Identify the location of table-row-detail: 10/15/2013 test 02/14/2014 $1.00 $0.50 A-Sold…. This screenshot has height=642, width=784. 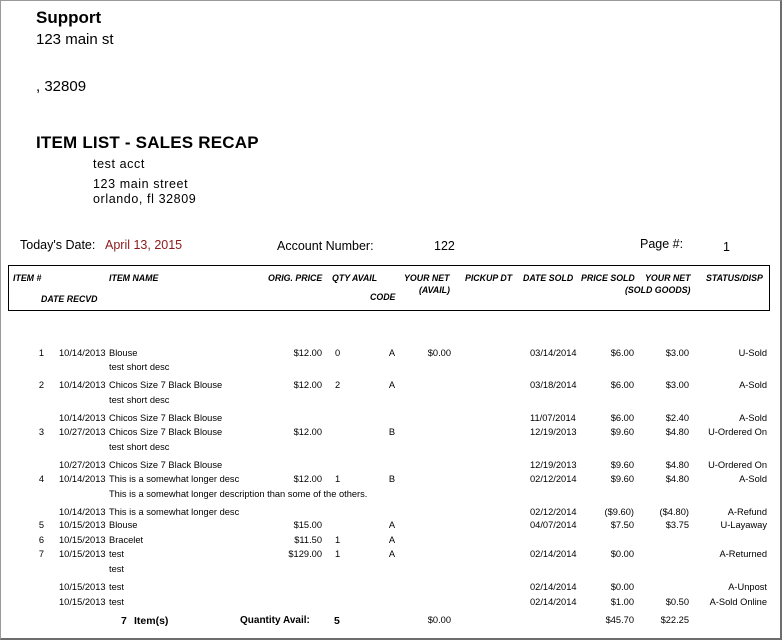
(392, 603).